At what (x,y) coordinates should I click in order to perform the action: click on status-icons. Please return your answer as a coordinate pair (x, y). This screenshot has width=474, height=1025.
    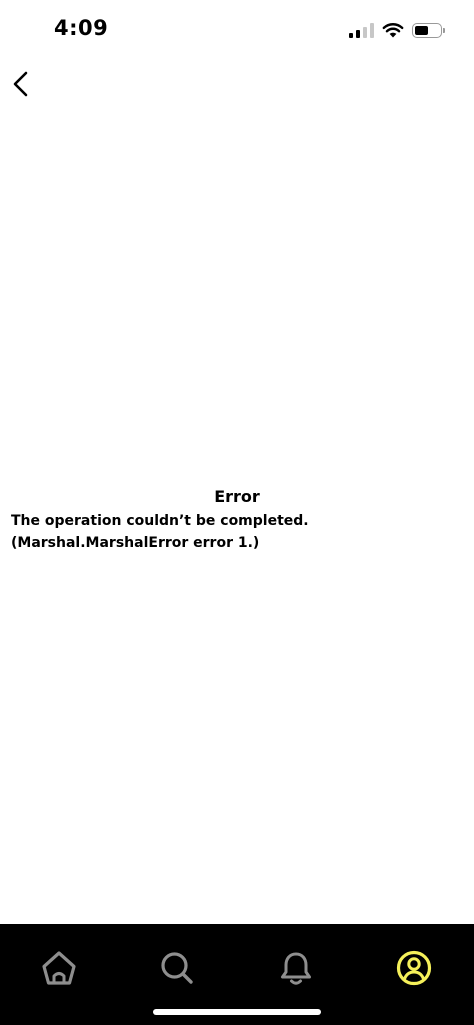
    Looking at the image, I should click on (397, 30).